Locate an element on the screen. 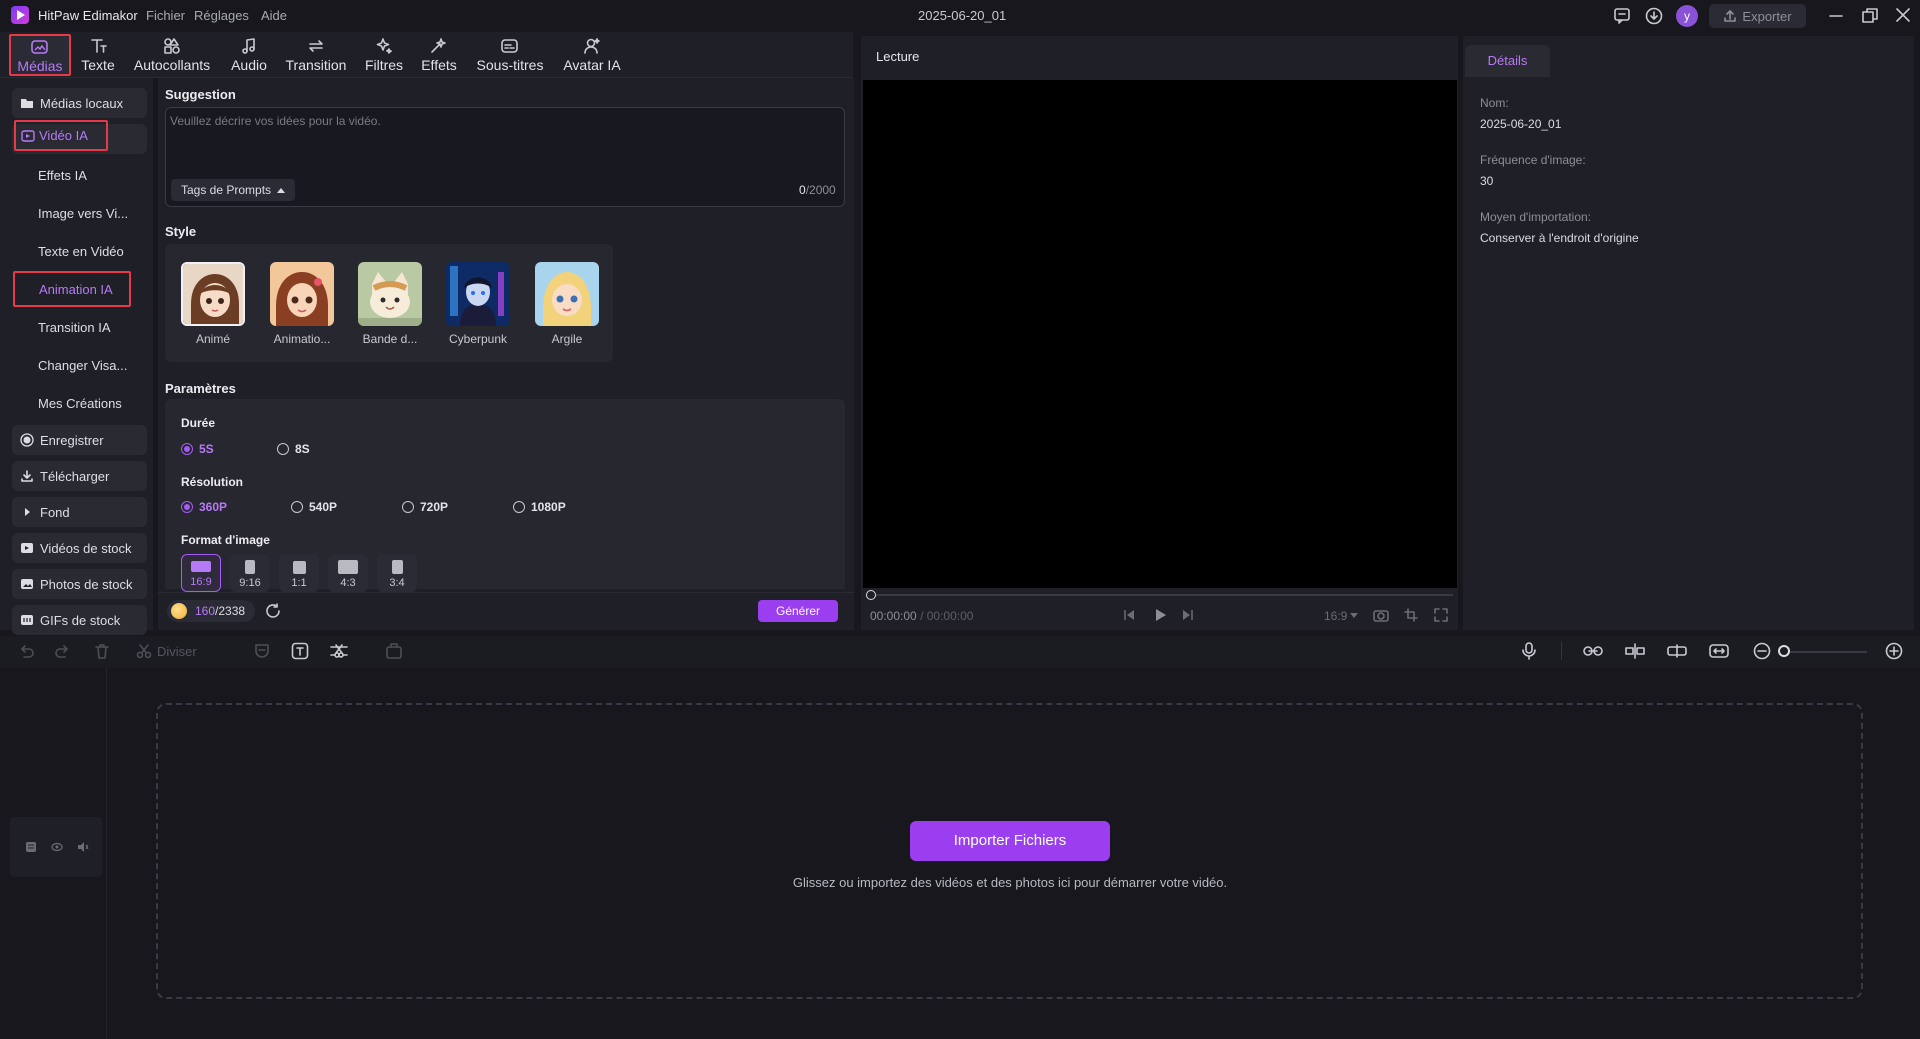 This screenshot has height=1039, width=1920. zoom-in-icon is located at coordinates (1894, 651).